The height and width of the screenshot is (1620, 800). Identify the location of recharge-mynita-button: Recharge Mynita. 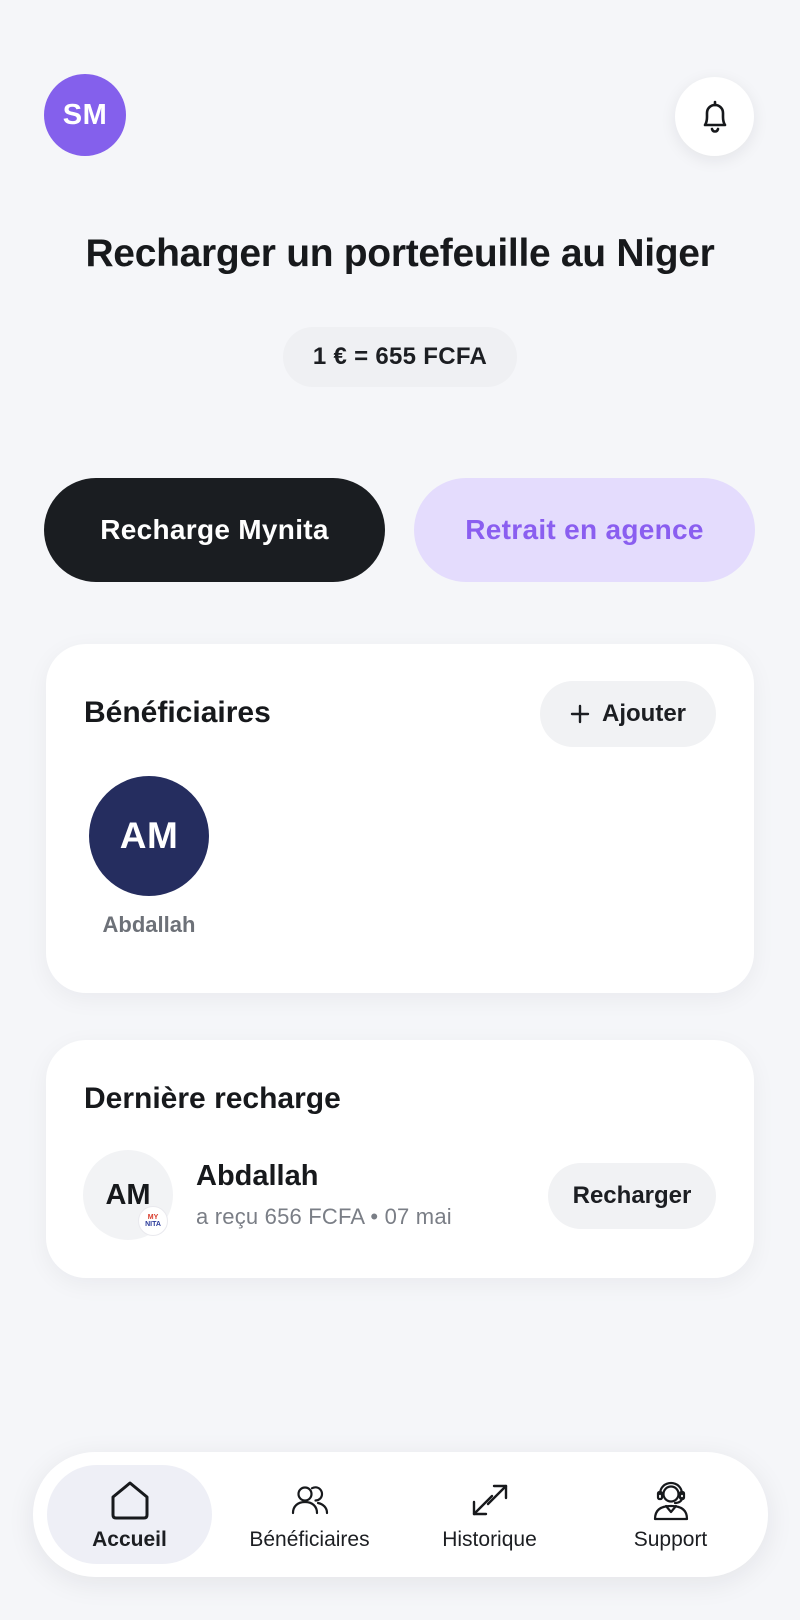
(214, 530).